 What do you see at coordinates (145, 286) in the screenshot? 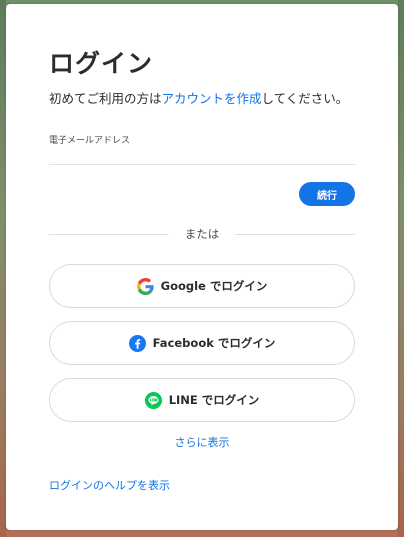
I see `google-icon` at bounding box center [145, 286].